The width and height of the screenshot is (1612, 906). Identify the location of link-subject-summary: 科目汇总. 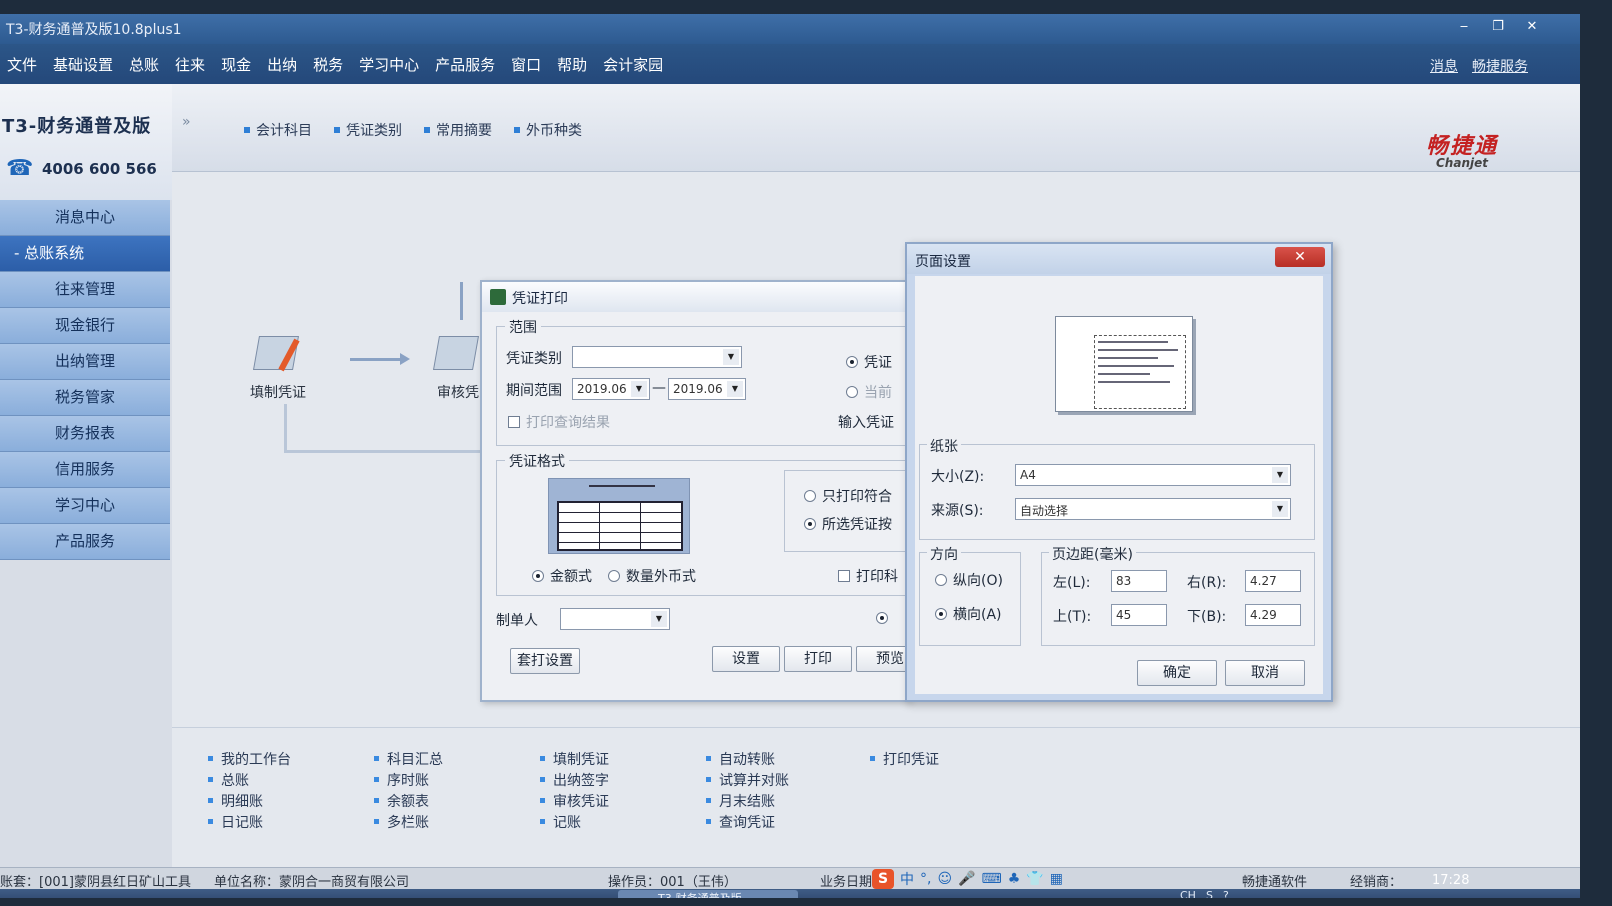
(408, 758).